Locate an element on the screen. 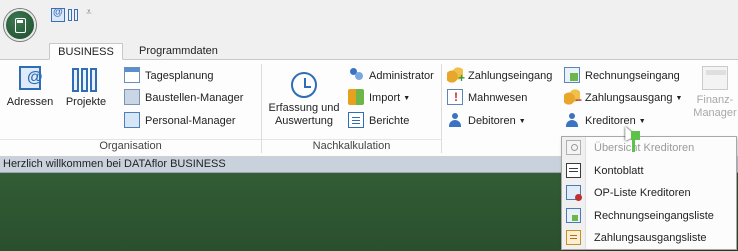 The width and height of the screenshot is (738, 251). erfassung-auswertung-button: Erfassung und Auswertung is located at coordinates (304, 97).